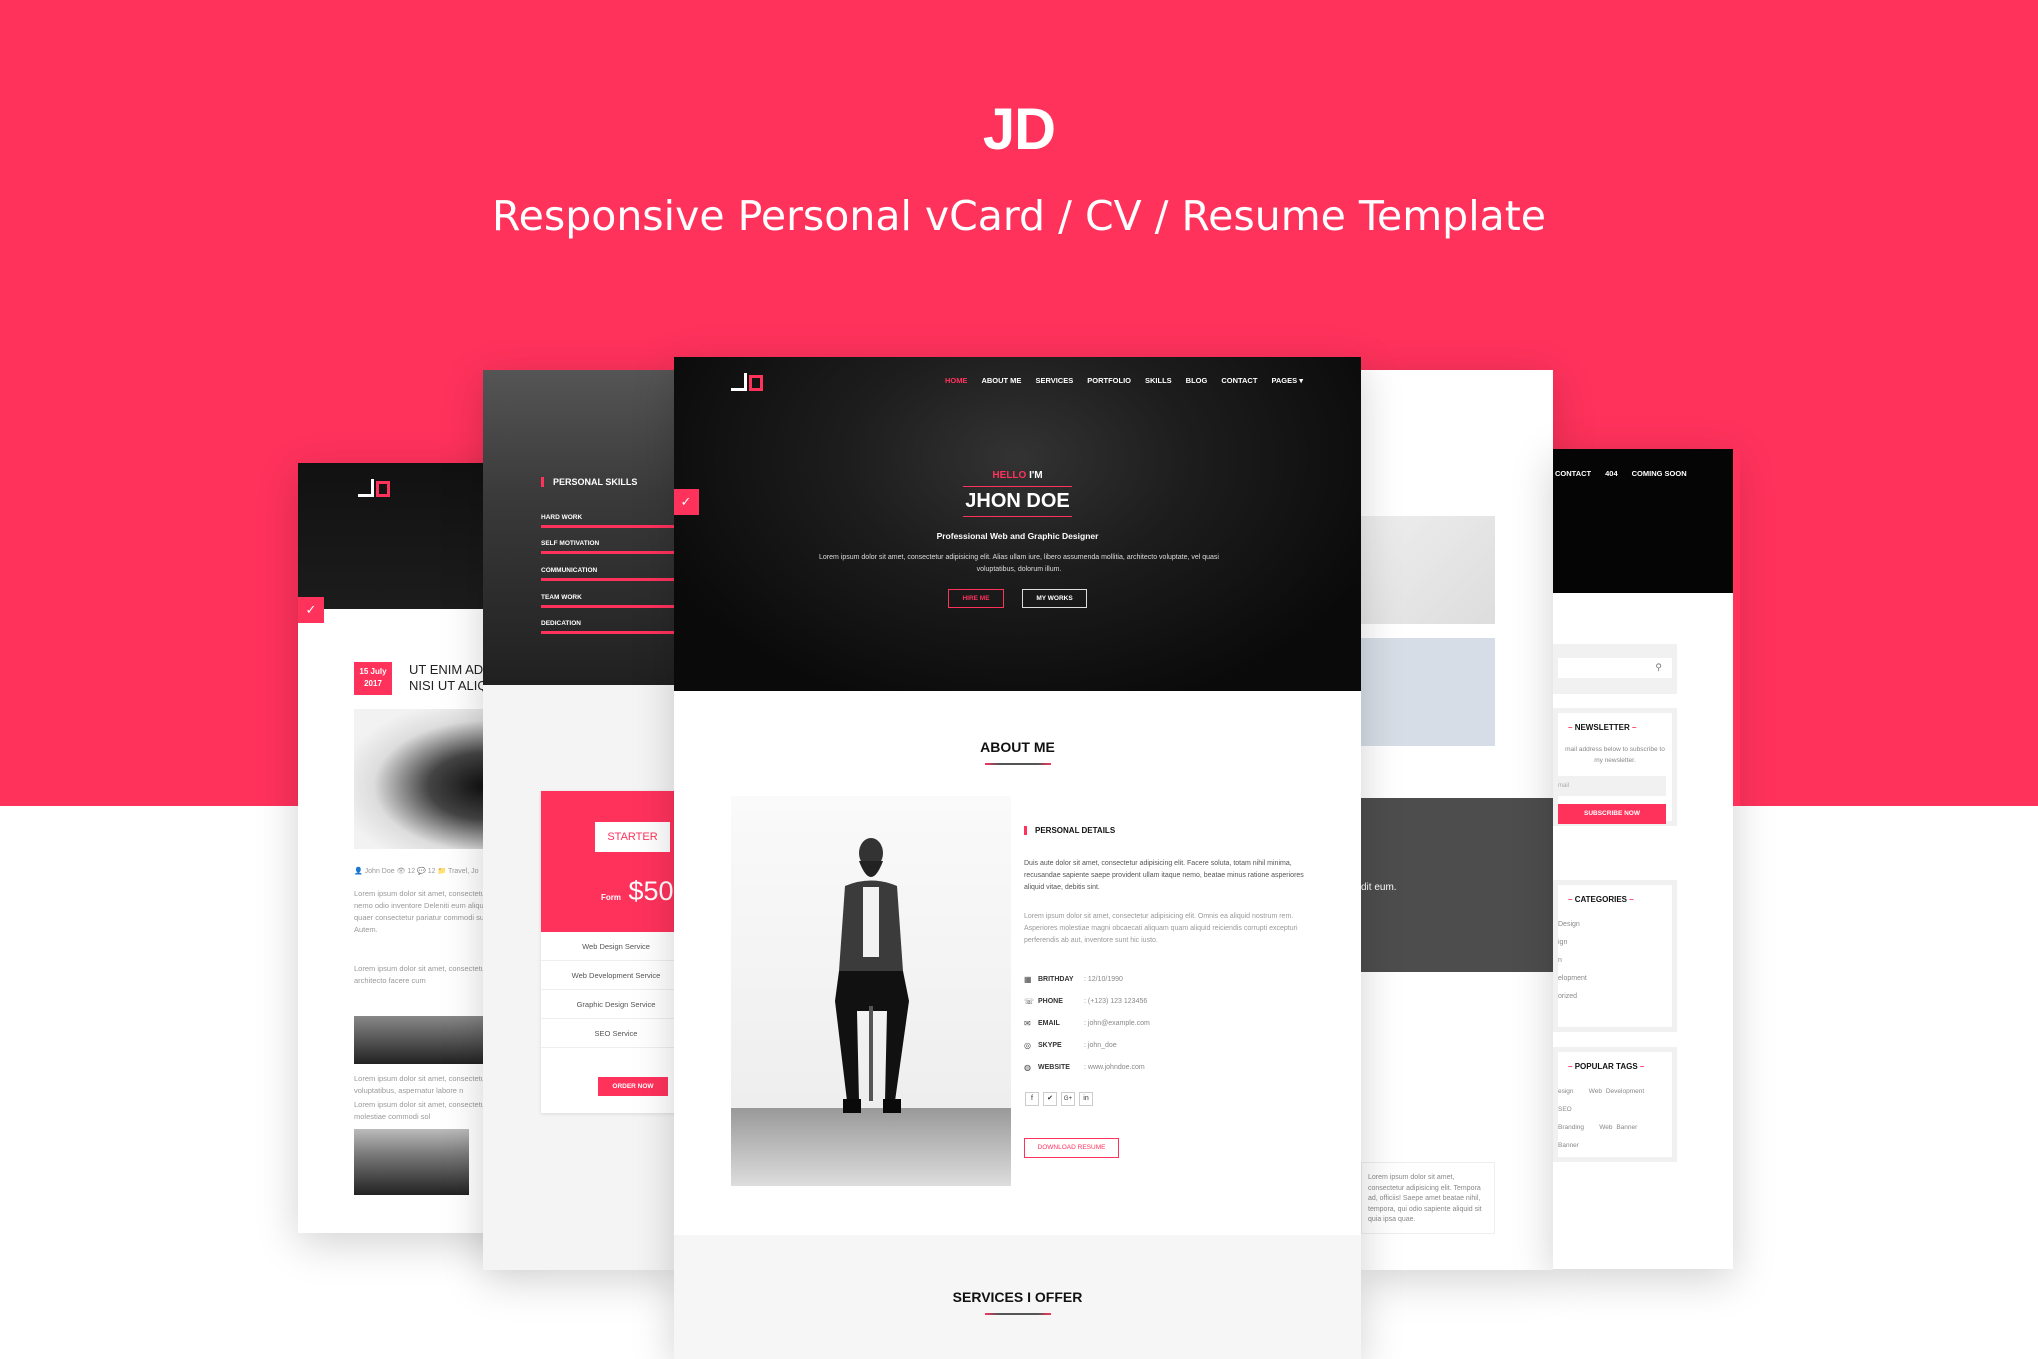  What do you see at coordinates (612, 547) in the screenshot?
I see `skill-self-motivation: SELF MOTIVATION` at bounding box center [612, 547].